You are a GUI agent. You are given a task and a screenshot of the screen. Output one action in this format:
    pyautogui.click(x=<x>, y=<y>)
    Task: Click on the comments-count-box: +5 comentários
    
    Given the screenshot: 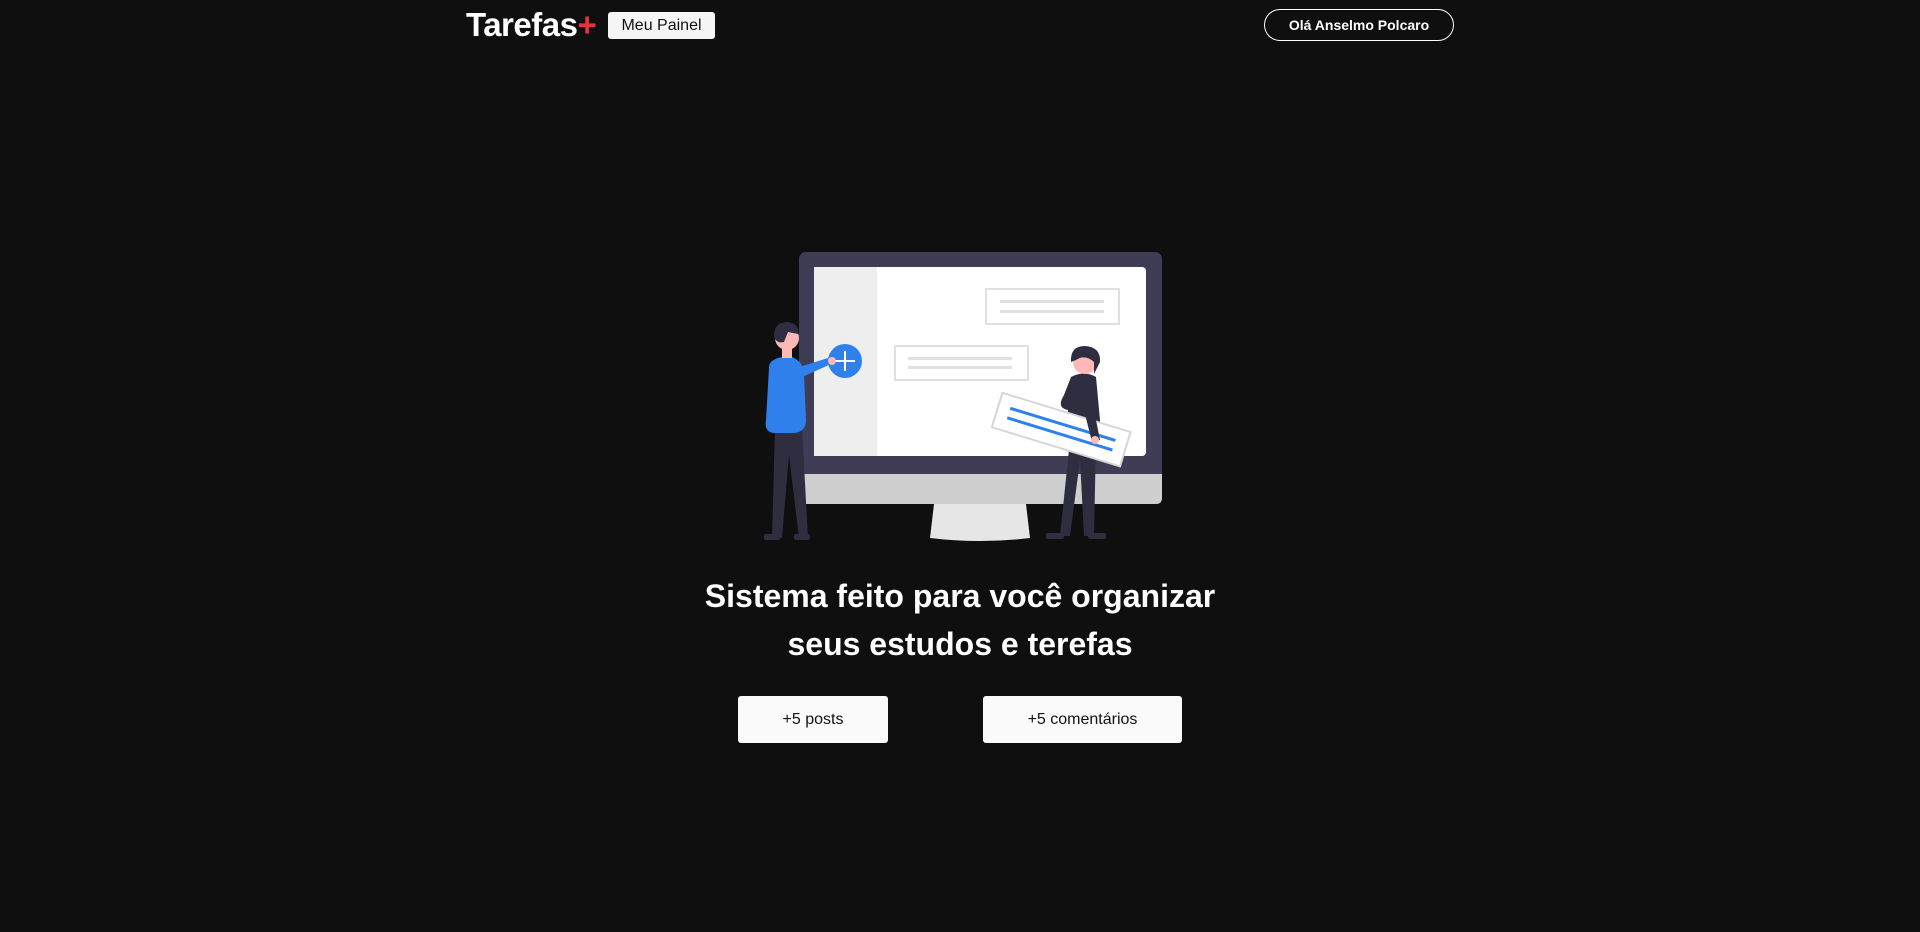 What is the action you would take?
    pyautogui.click(x=1082, y=719)
    